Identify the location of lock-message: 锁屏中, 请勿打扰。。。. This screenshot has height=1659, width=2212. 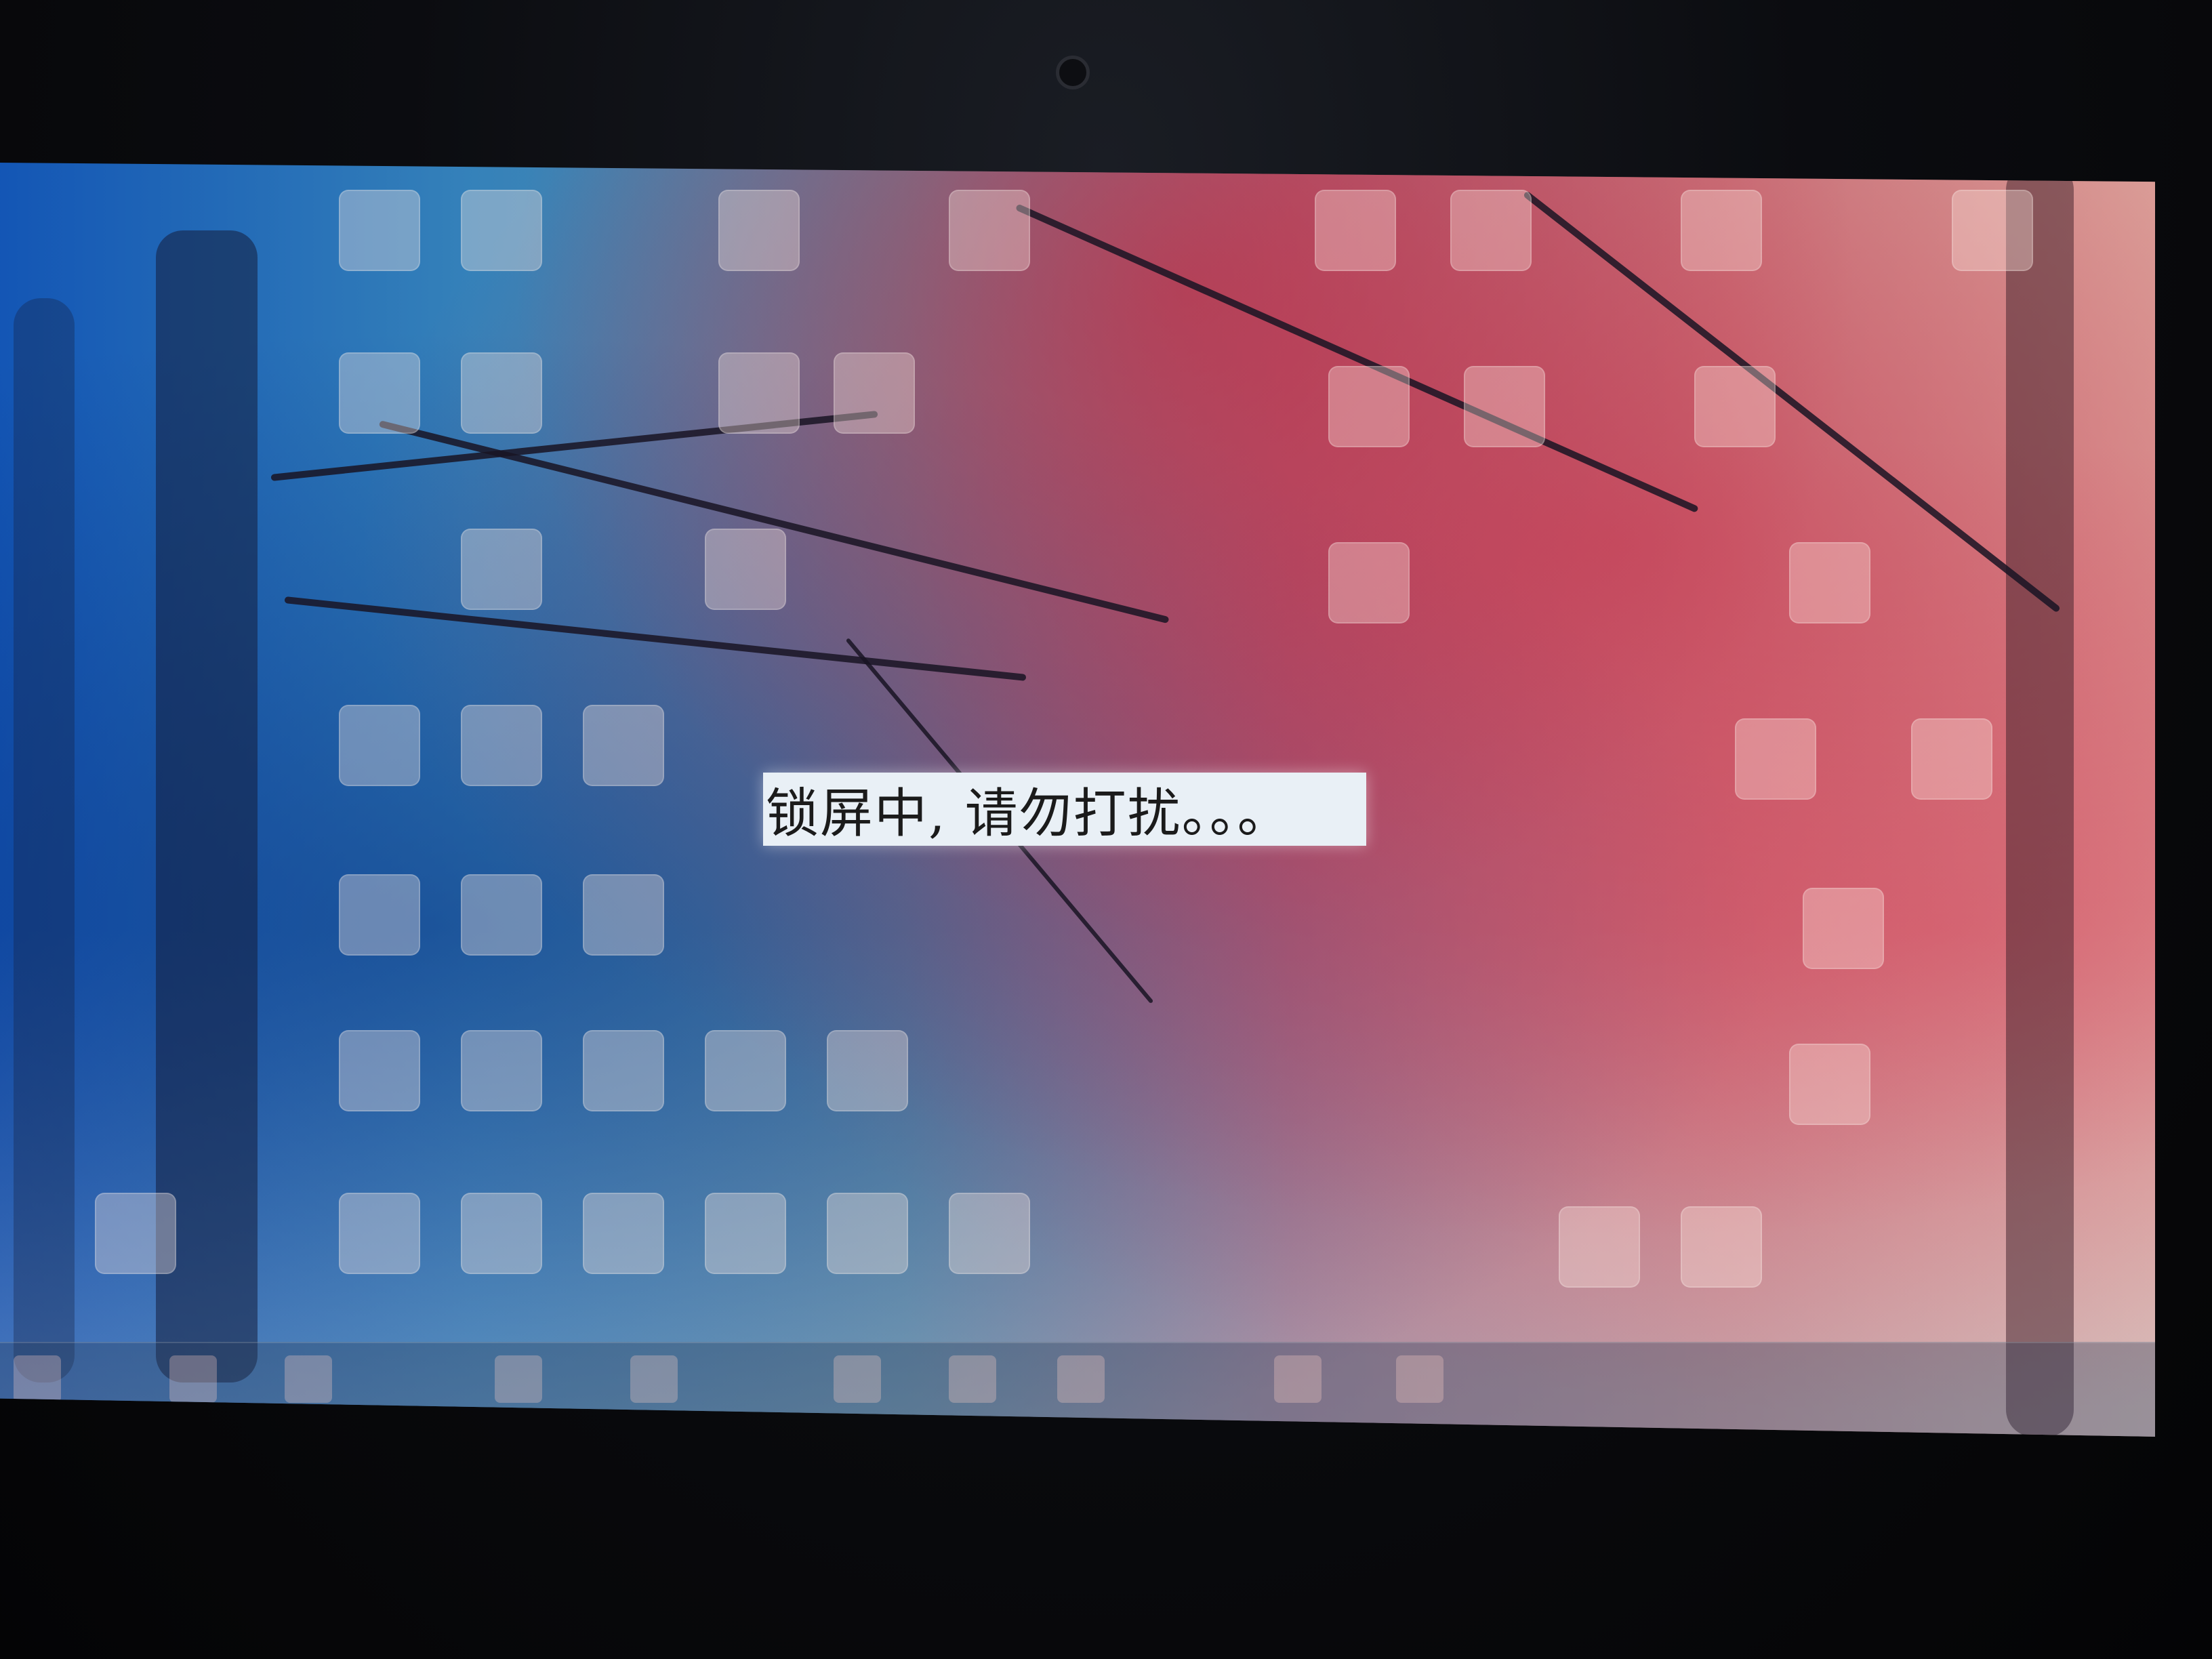
(1029, 813).